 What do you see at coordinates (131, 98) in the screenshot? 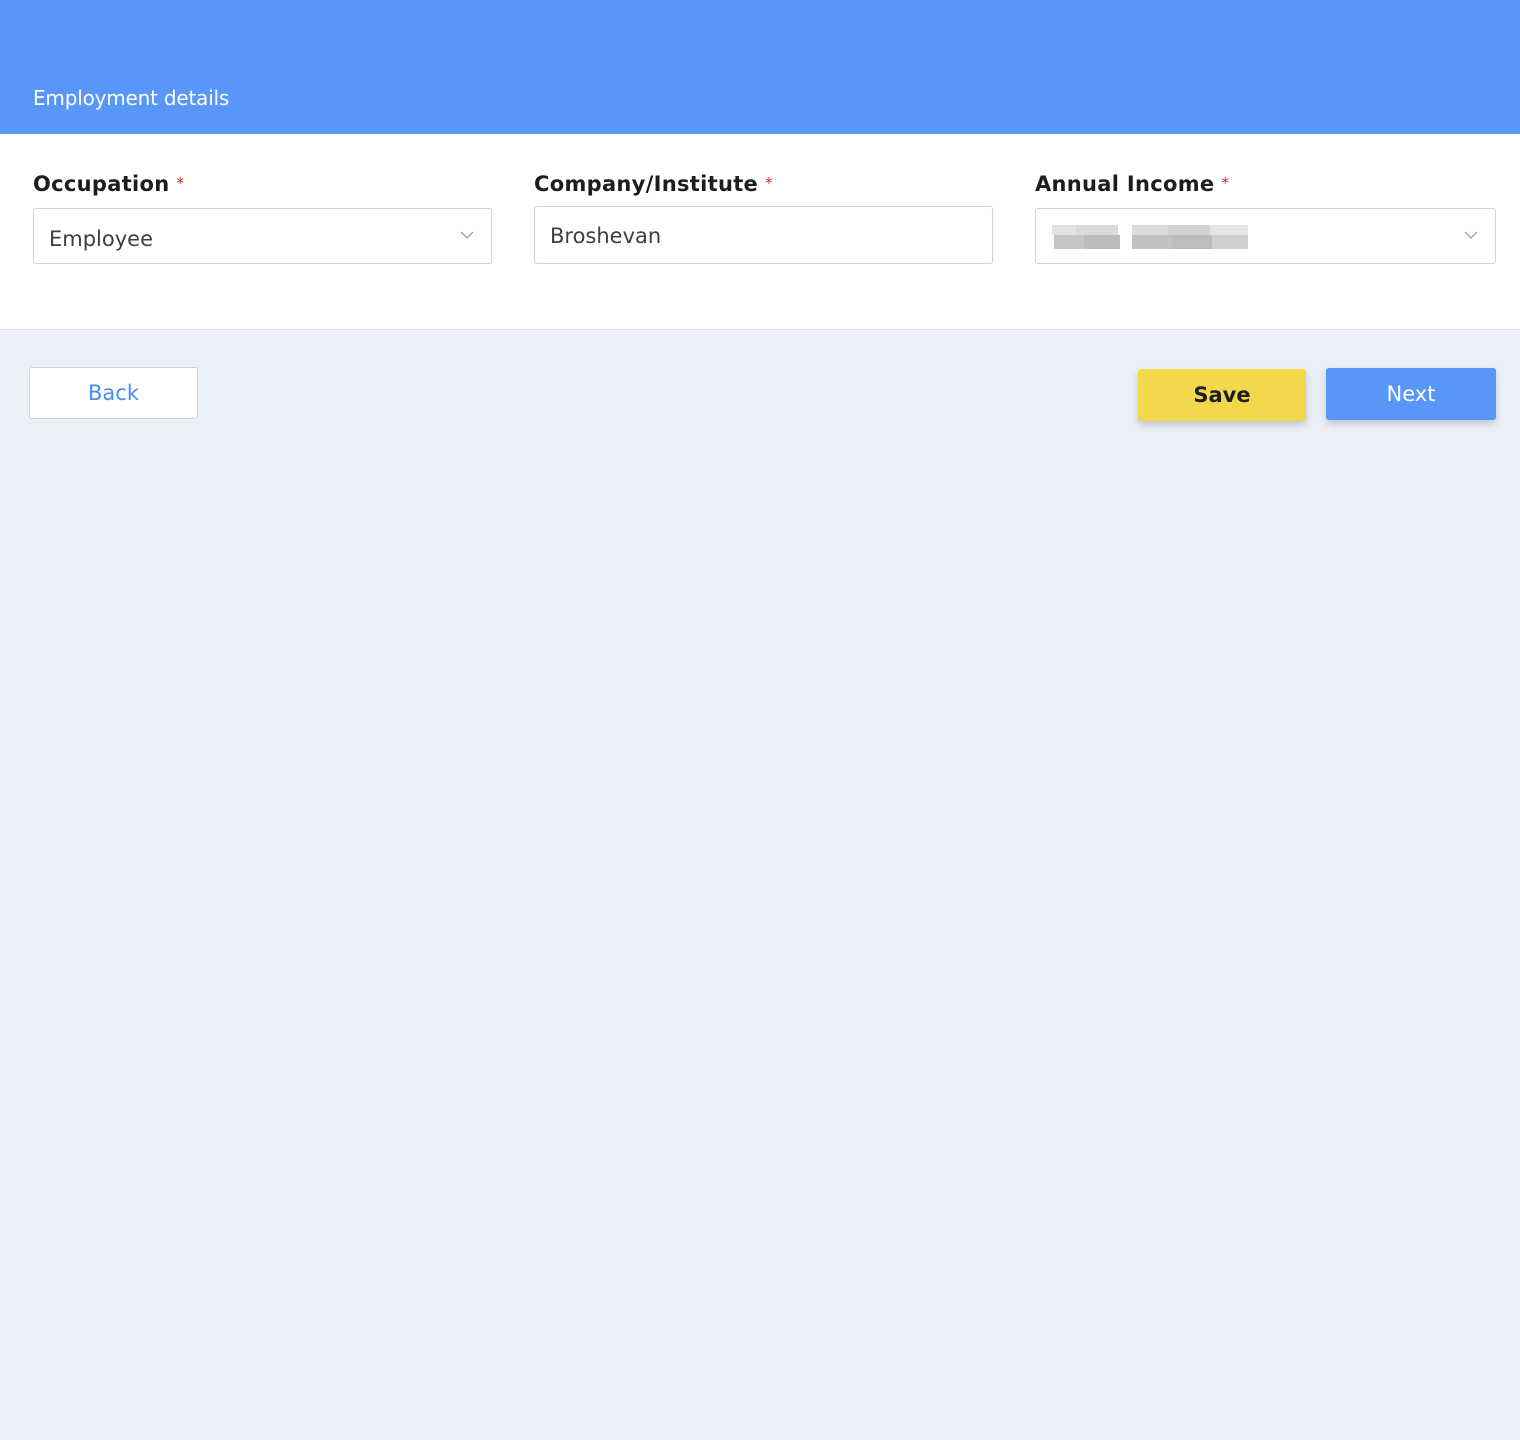
I see `page-title: Employment details` at bounding box center [131, 98].